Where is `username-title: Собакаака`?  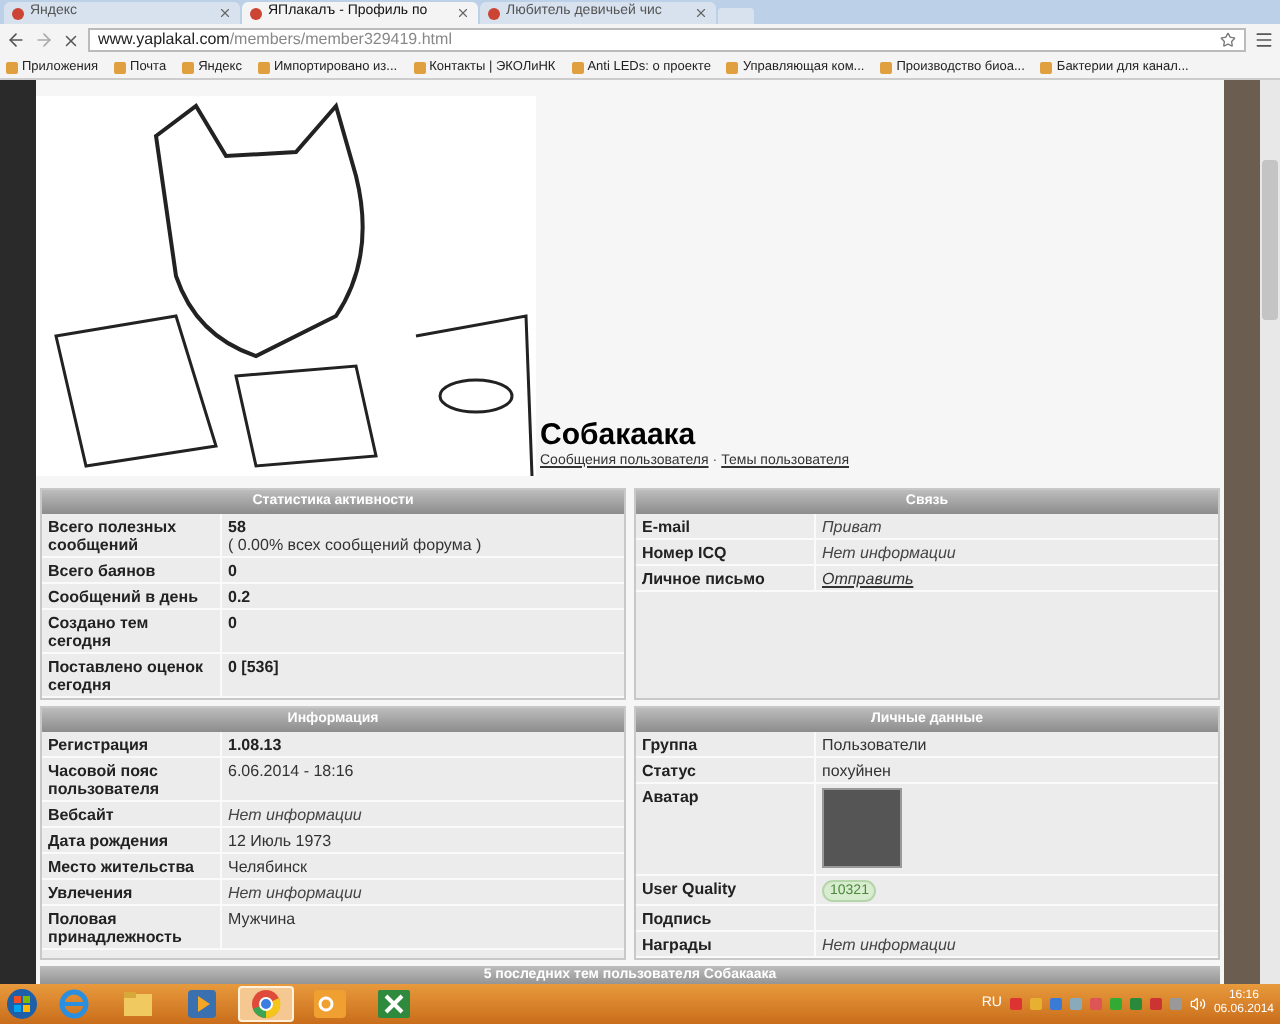
username-title: Собакаака is located at coordinates (619, 435).